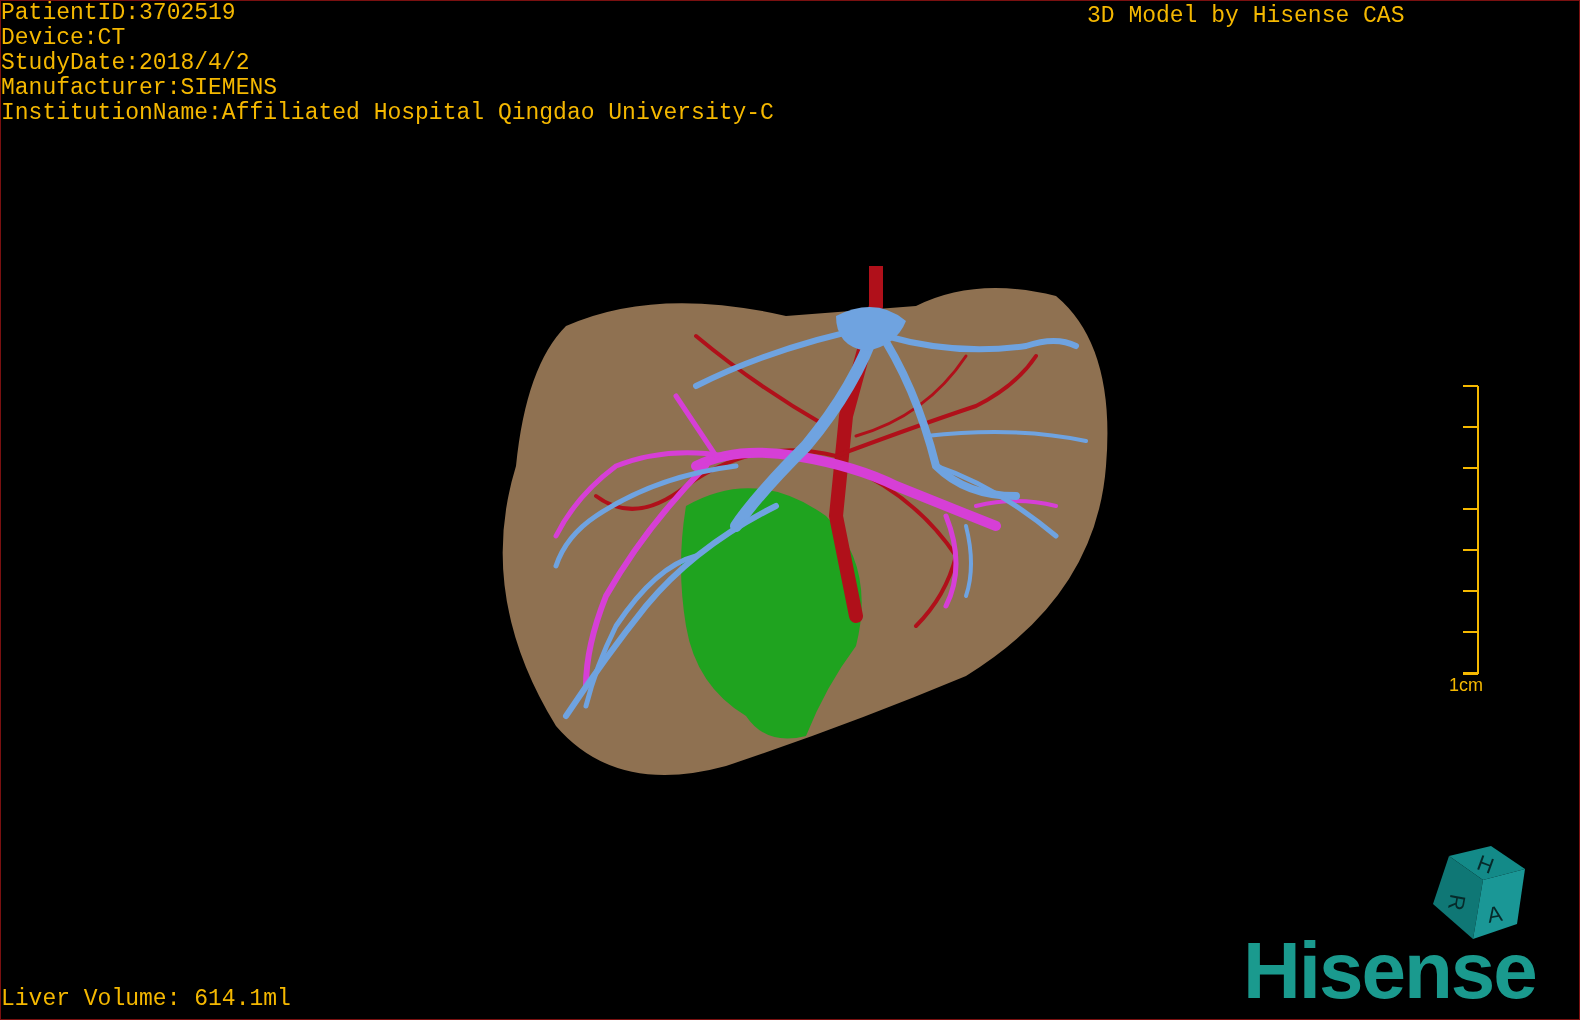 The width and height of the screenshot is (1580, 1020). I want to click on viewer-title: 3D Model by Hisense CAS, so click(1246, 16).